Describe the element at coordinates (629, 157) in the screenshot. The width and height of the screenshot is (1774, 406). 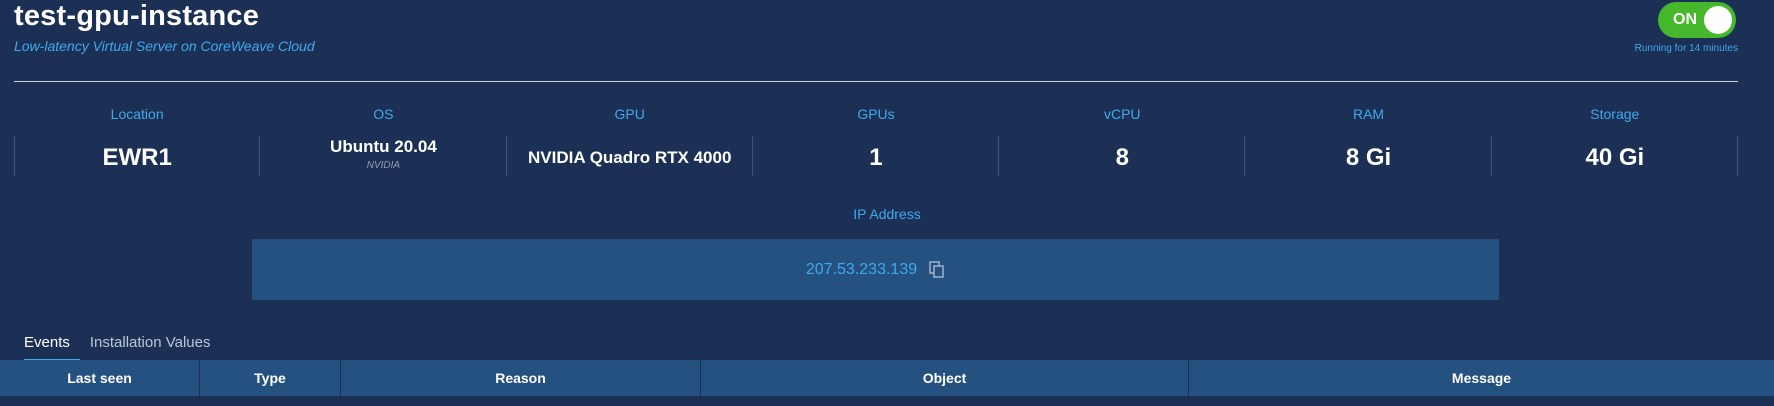
I see `spec-value: NVIDIA Quadro RTX 4000` at that location.